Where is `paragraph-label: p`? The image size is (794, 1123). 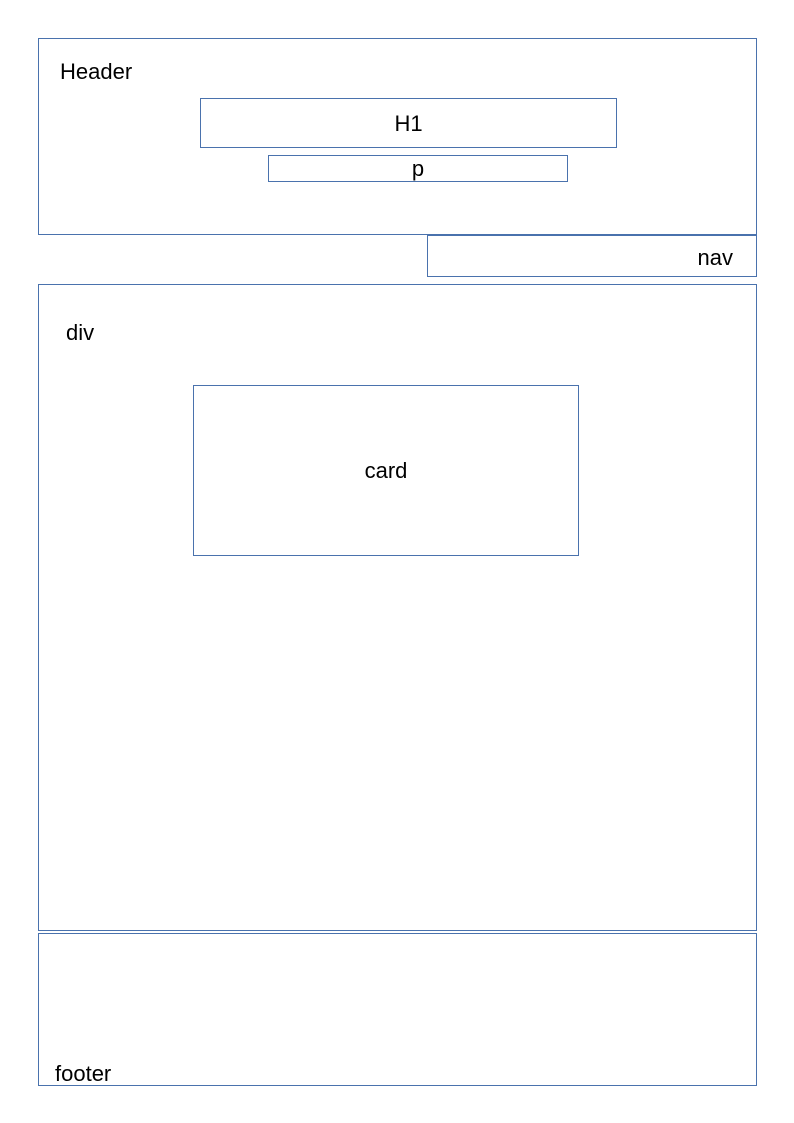 paragraph-label: p is located at coordinates (418, 168).